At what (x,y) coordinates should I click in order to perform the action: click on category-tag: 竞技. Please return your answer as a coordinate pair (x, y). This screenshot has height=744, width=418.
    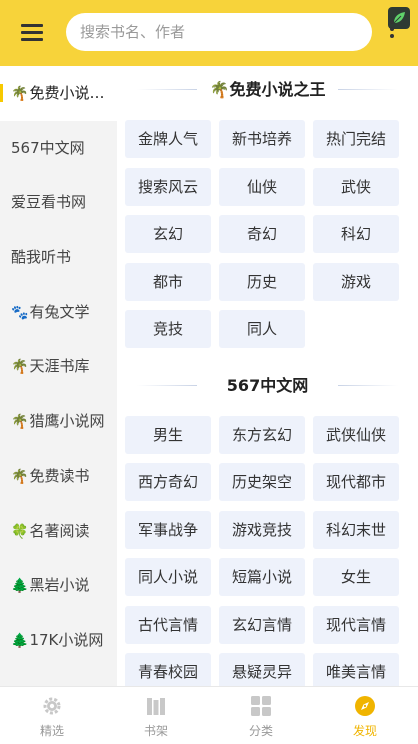
    Looking at the image, I should click on (168, 329).